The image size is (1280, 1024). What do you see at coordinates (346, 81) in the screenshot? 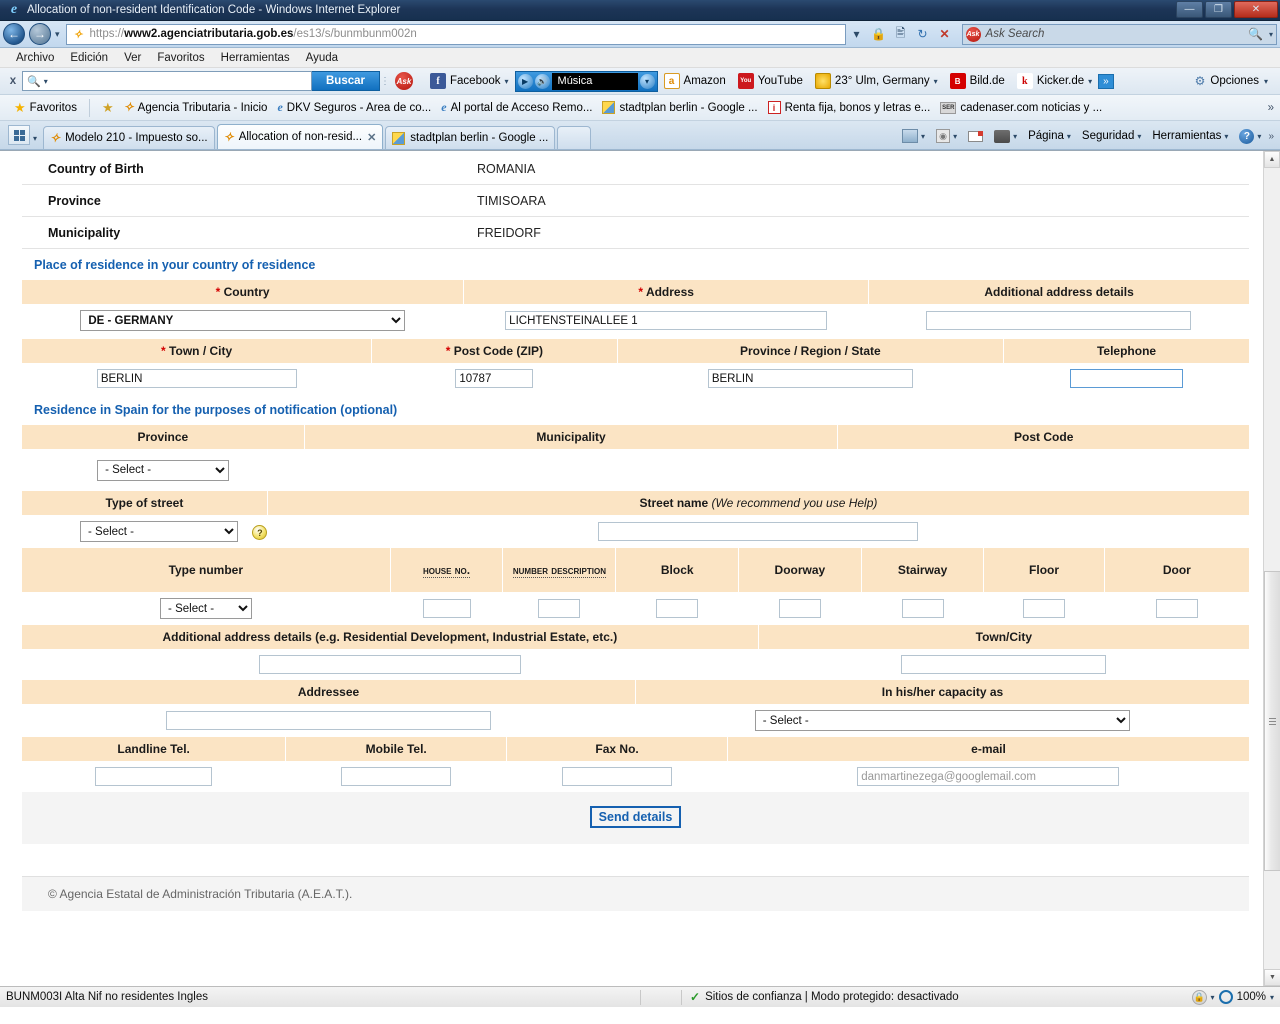
I see `buscar-button: Buscar` at bounding box center [346, 81].